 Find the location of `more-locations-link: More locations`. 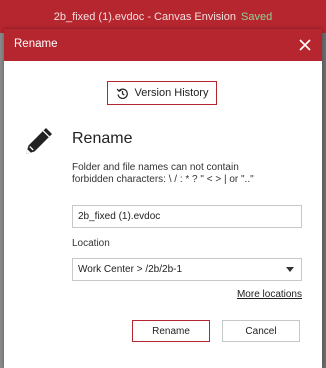

more-locations-link: More locations is located at coordinates (269, 294).